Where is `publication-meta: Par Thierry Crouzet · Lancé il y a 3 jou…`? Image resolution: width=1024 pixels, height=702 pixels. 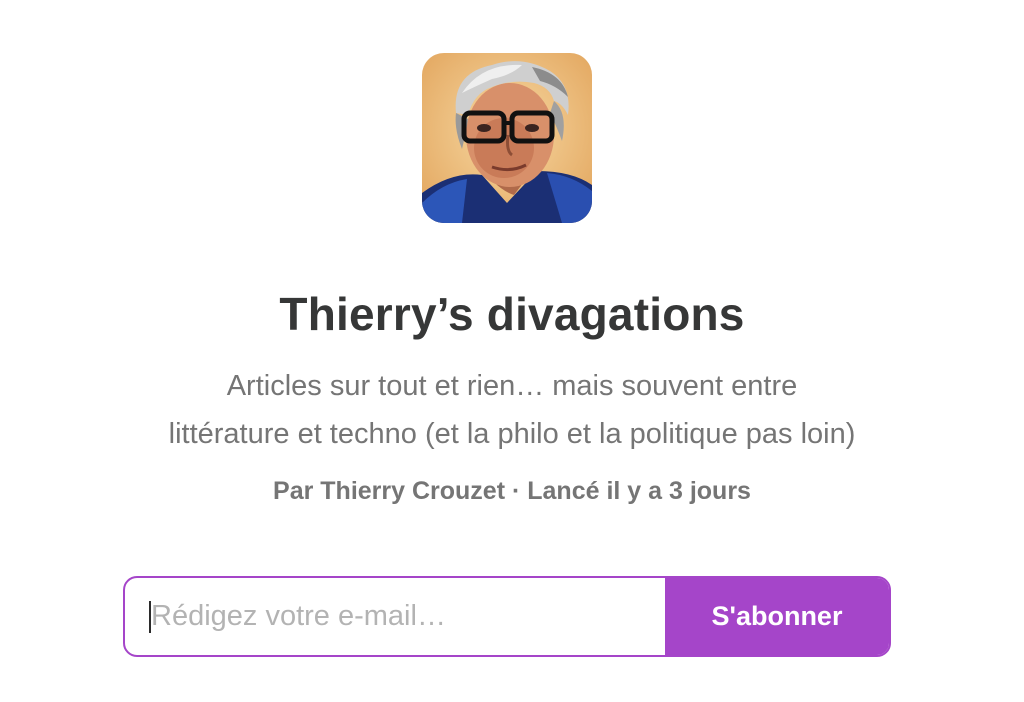
publication-meta: Par Thierry Crouzet · Lancé il y a 3 jou… is located at coordinates (512, 491).